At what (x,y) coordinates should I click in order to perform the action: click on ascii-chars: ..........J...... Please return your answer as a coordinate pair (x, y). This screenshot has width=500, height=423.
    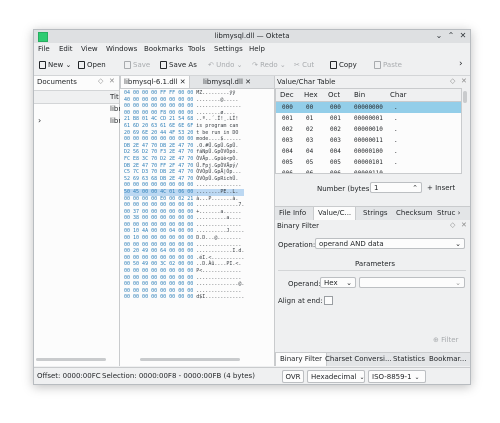
    Looking at the image, I should click on (220, 231).